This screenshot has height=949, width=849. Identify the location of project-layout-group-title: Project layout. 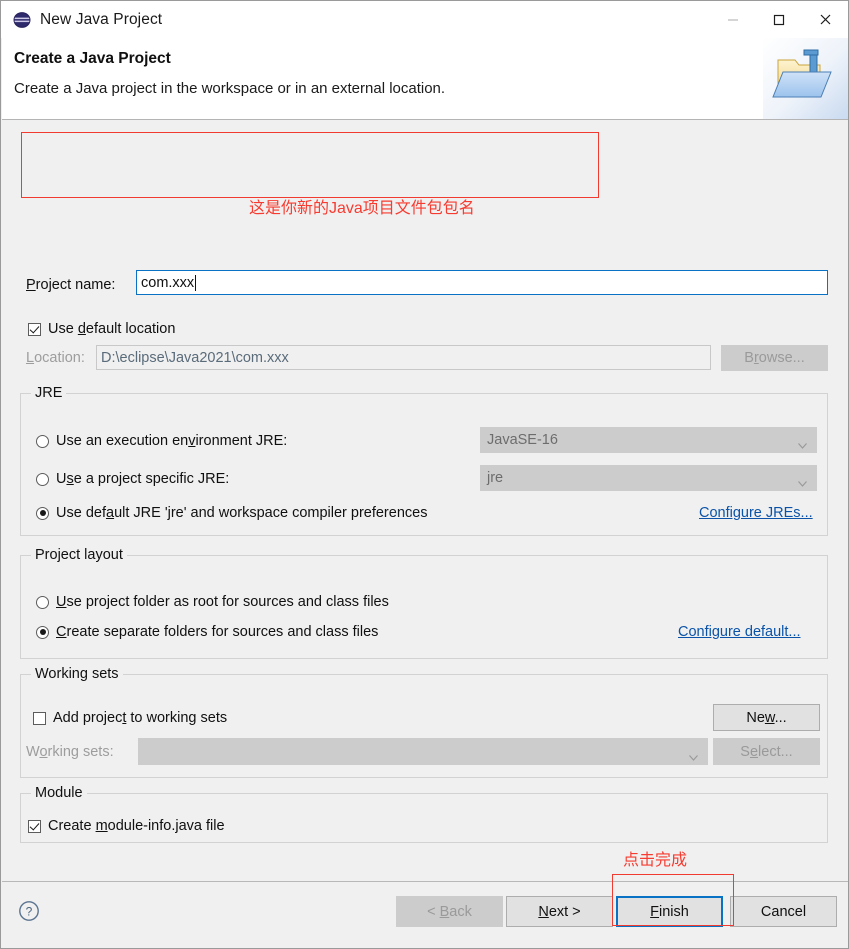
(79, 555).